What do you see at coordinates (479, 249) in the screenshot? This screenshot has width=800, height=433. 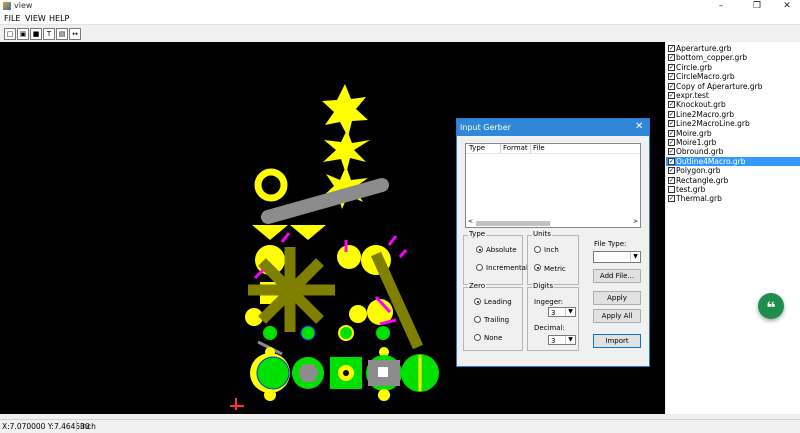 I see `radio-absolute` at bounding box center [479, 249].